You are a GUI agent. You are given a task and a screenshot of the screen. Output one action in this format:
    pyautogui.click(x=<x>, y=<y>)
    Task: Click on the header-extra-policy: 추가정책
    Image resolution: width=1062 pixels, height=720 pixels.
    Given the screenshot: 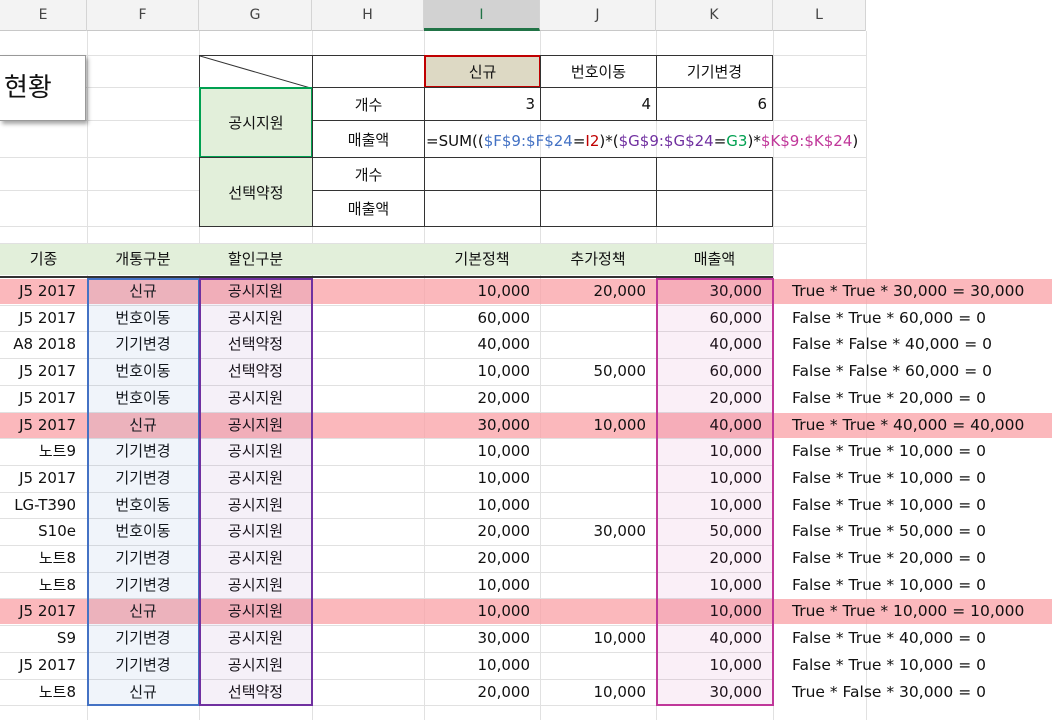 What is the action you would take?
    pyautogui.click(x=598, y=259)
    